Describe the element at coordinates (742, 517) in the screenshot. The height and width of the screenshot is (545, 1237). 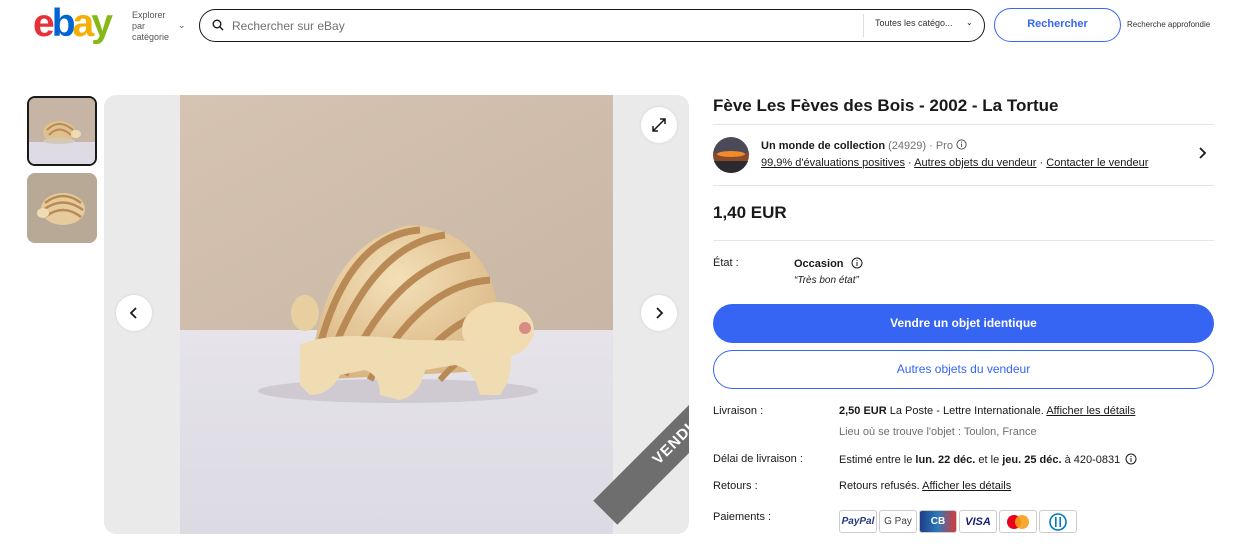
I see `payments-label: Paiements :` at that location.